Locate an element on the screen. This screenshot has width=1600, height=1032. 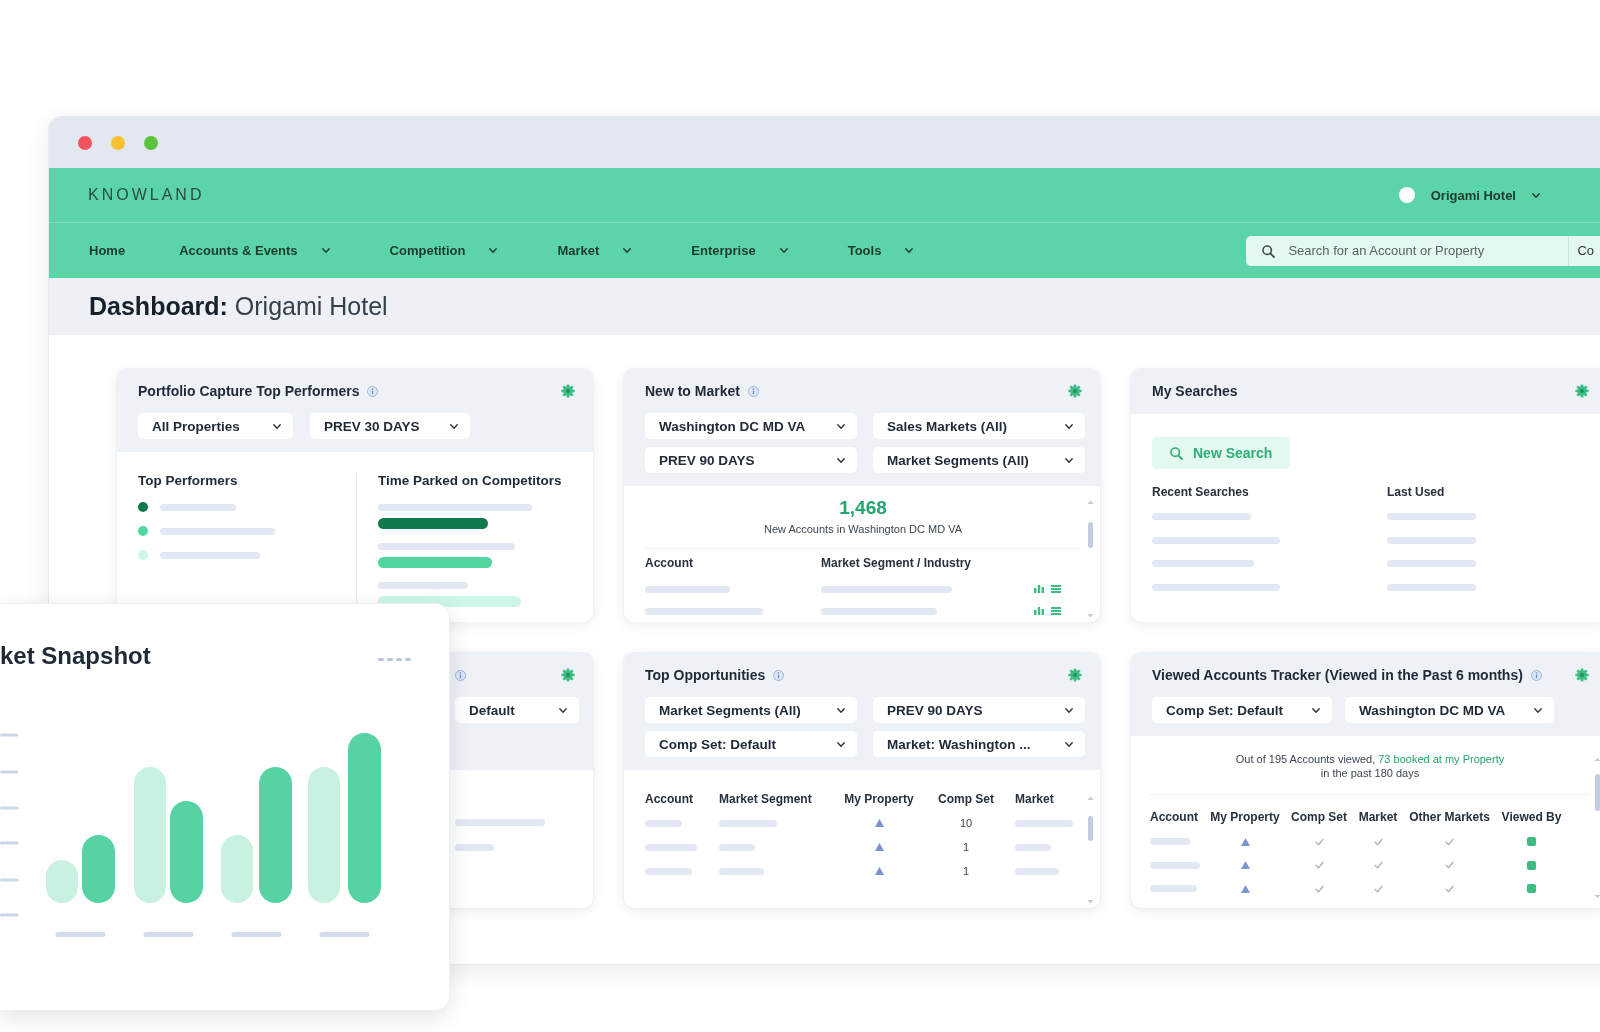
nav-item: Tools is located at coordinates (880, 250).